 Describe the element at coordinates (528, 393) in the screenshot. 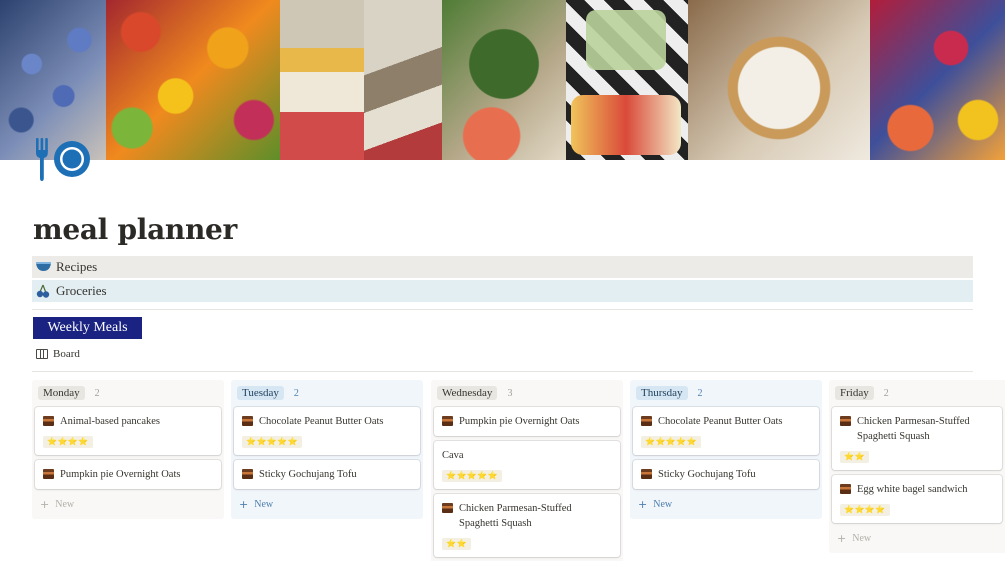

I see `column-header: Wednesday 3` at that location.